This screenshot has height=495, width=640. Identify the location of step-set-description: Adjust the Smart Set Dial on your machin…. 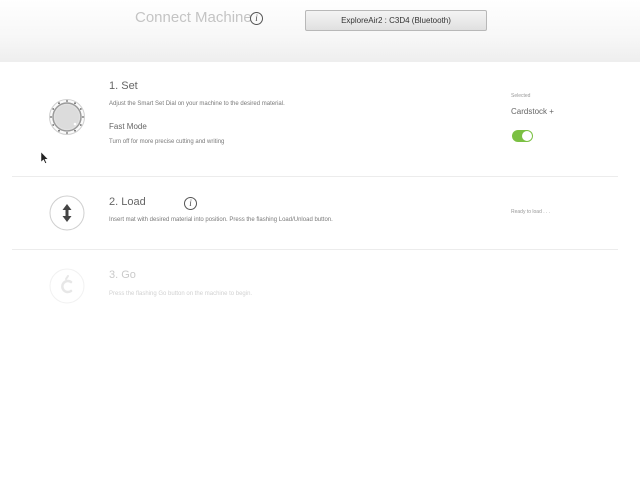
(197, 104).